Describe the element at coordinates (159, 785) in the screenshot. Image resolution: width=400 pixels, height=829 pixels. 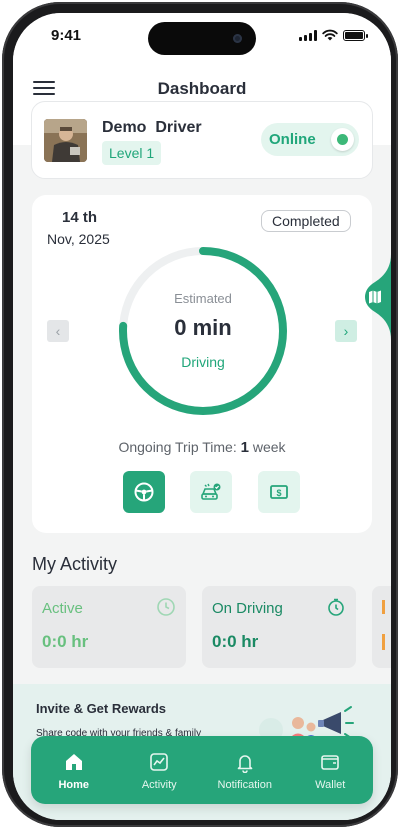
I see `nav-label: Activity` at that location.